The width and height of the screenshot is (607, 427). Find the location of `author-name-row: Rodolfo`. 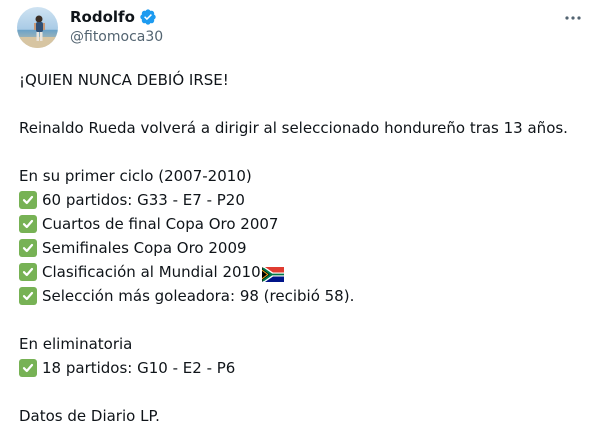

author-name-row: Rodolfo is located at coordinates (113, 17).